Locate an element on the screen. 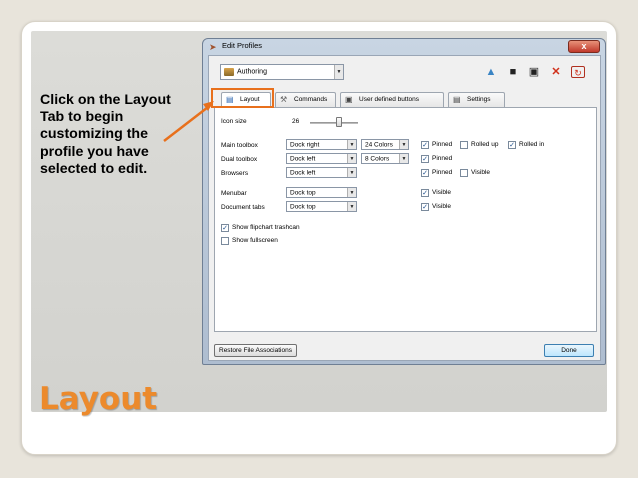  layout-tab-highlight-box is located at coordinates (242, 98).